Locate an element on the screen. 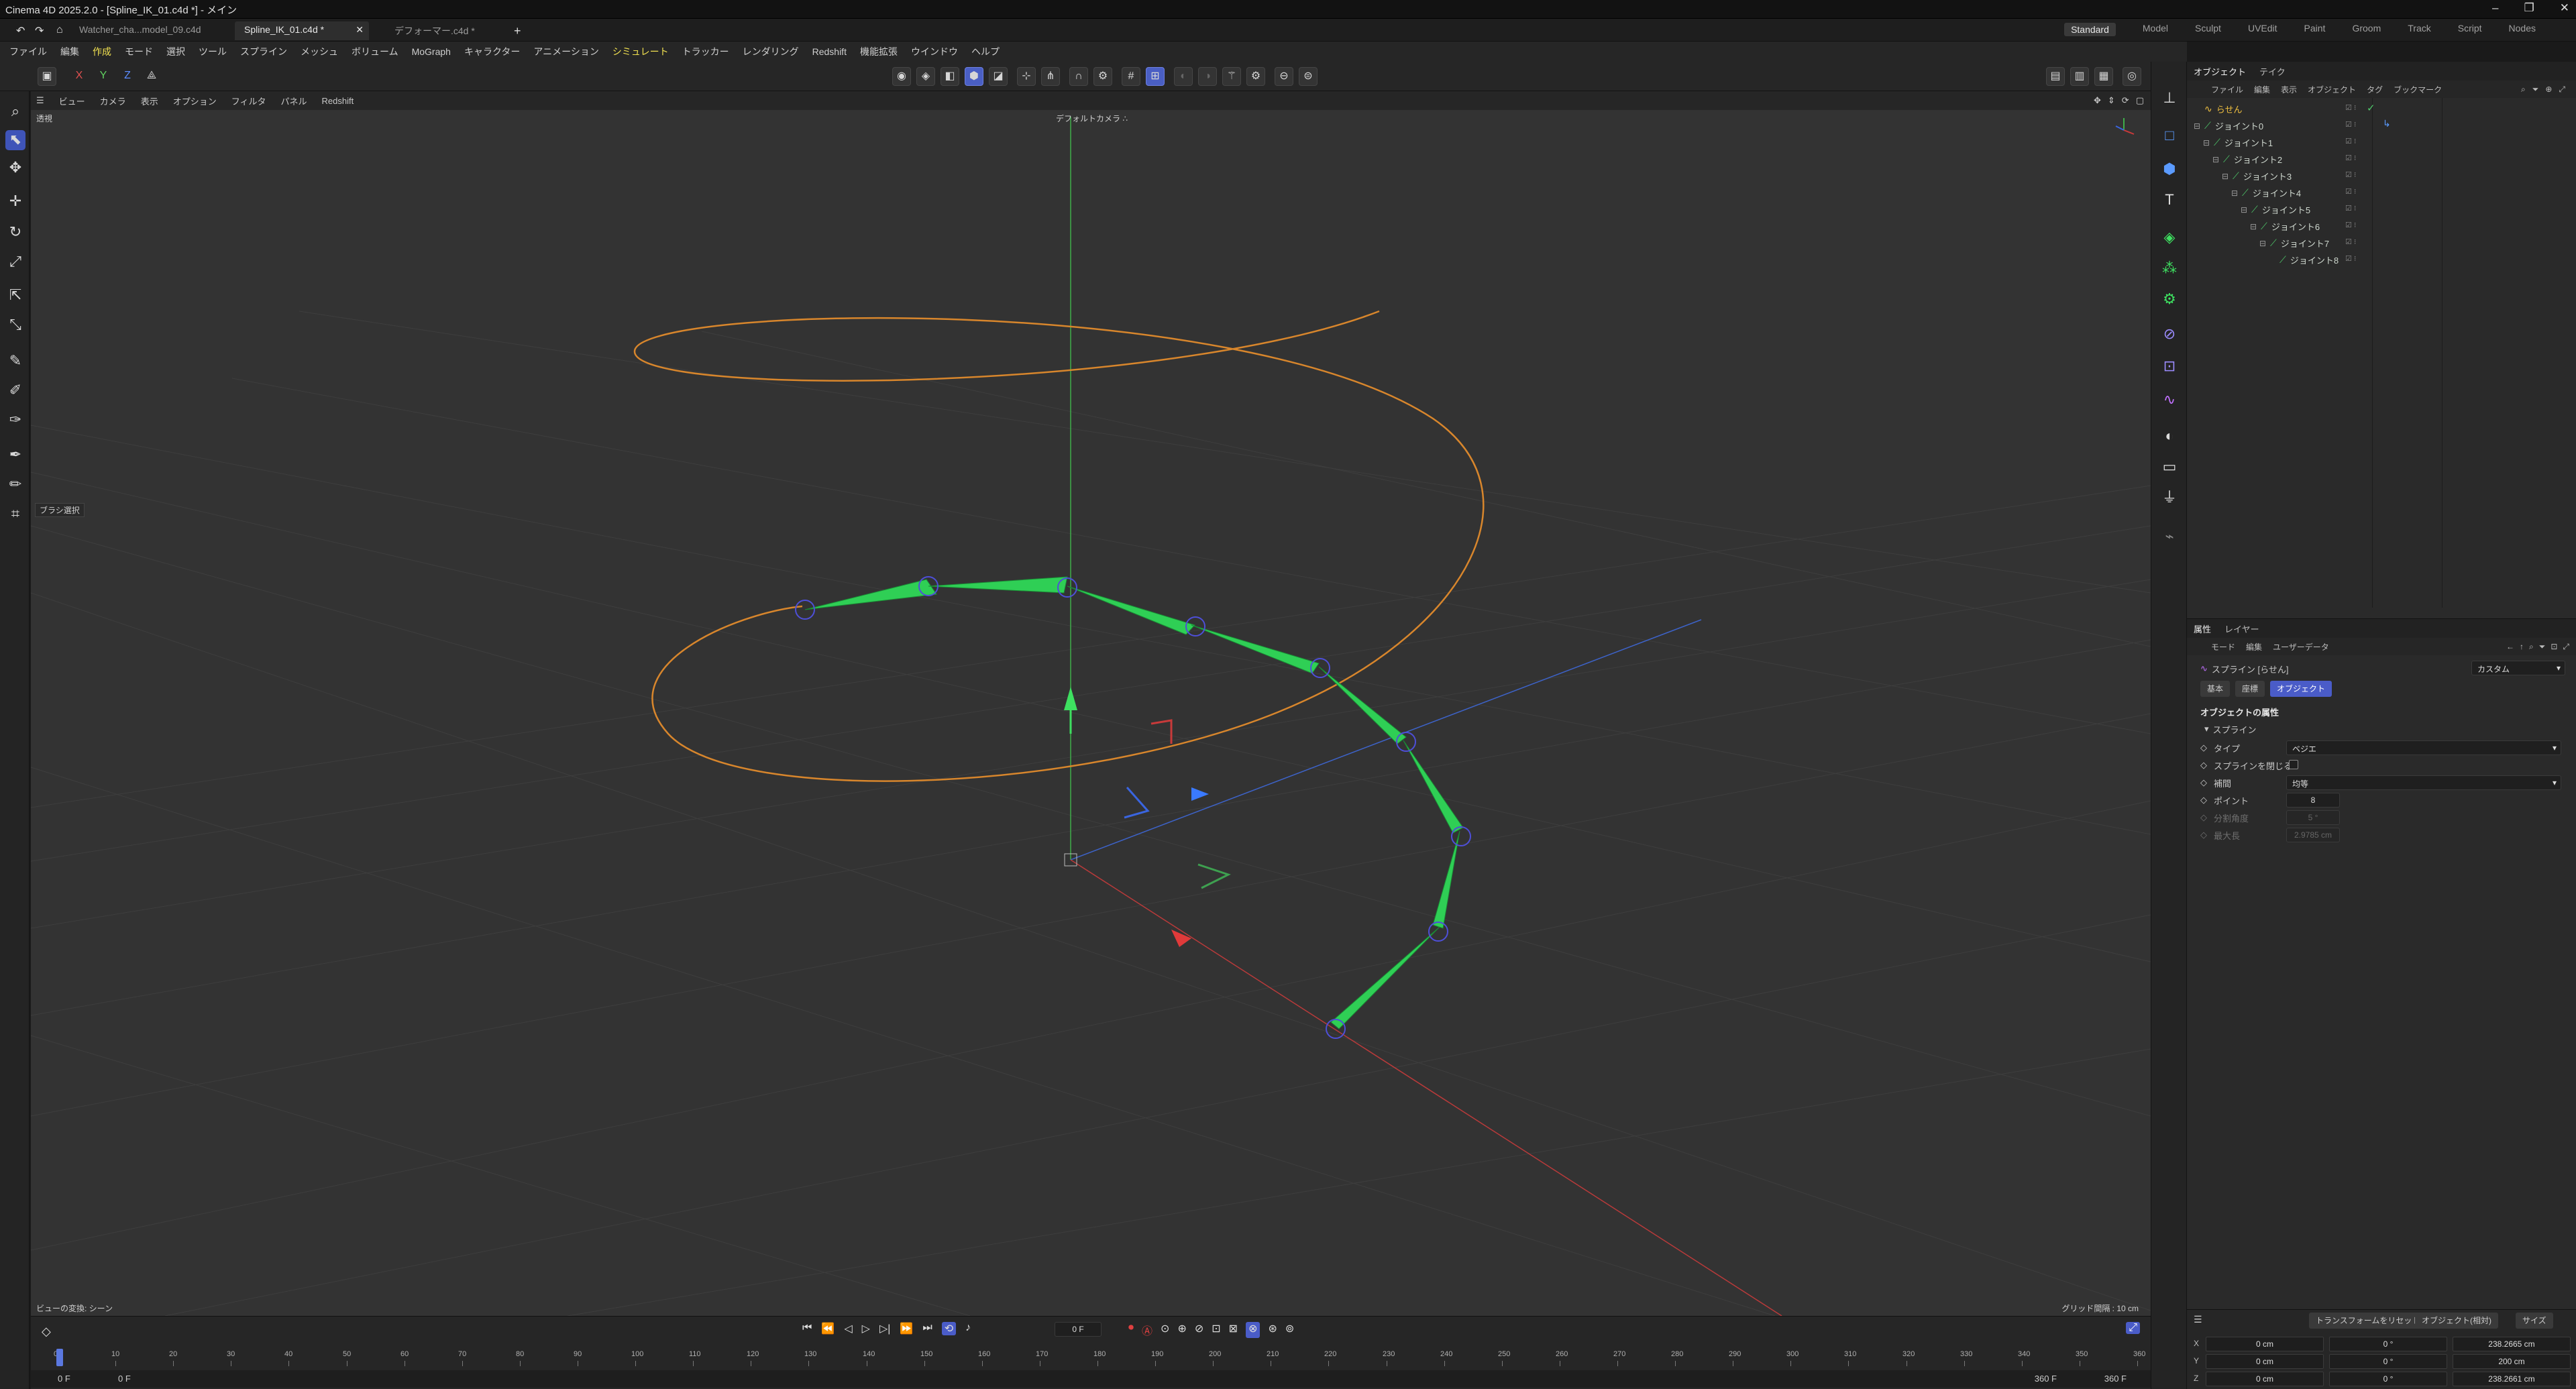  viewport-menu-filter: フィルタ is located at coordinates (248, 101).